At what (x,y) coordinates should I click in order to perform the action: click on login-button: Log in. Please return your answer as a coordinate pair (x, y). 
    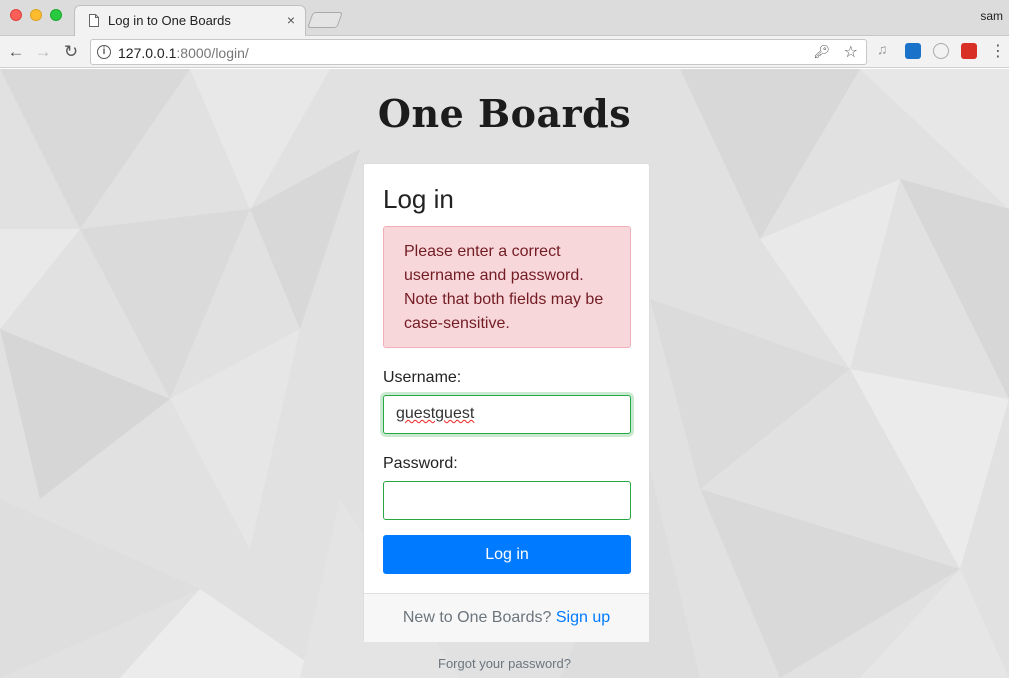
    Looking at the image, I should click on (507, 554).